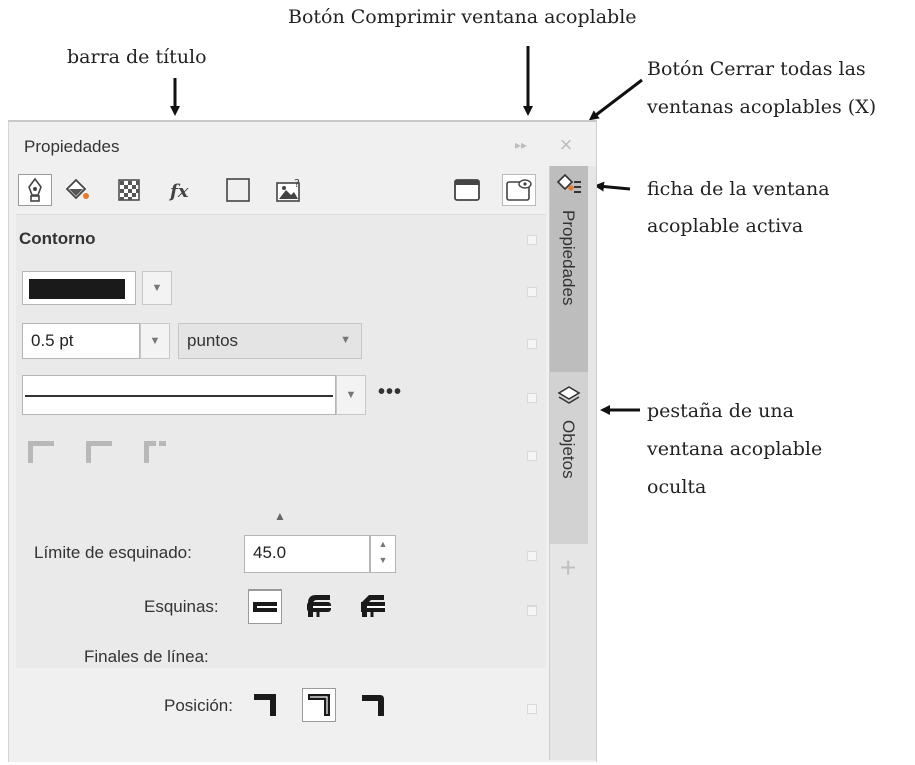 This screenshot has height=765, width=915. Describe the element at coordinates (532, 611) in the screenshot. I see `caps-row-indicator` at that location.